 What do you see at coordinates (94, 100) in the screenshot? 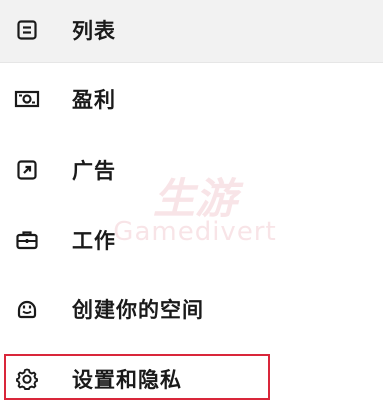
I see `menu-item-label: 盈利` at bounding box center [94, 100].